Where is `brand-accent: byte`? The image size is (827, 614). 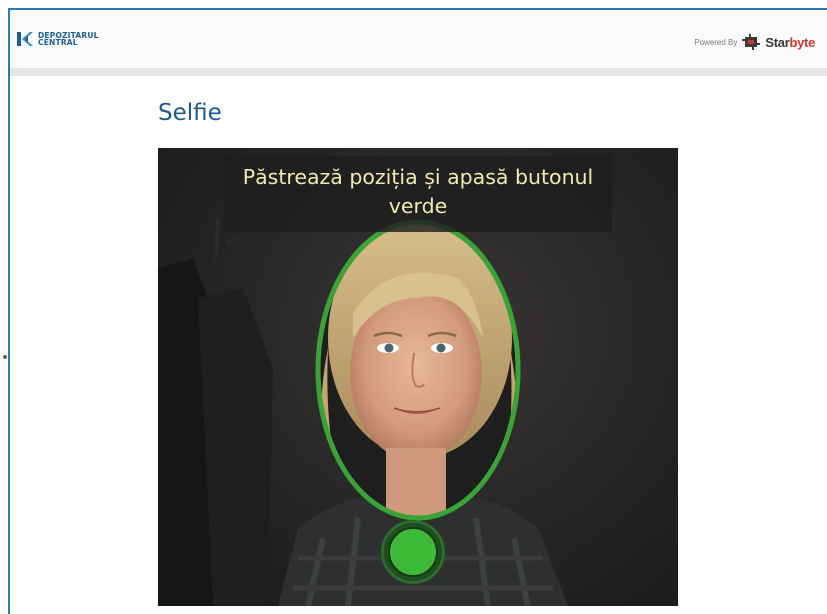
brand-accent: byte is located at coordinates (802, 42).